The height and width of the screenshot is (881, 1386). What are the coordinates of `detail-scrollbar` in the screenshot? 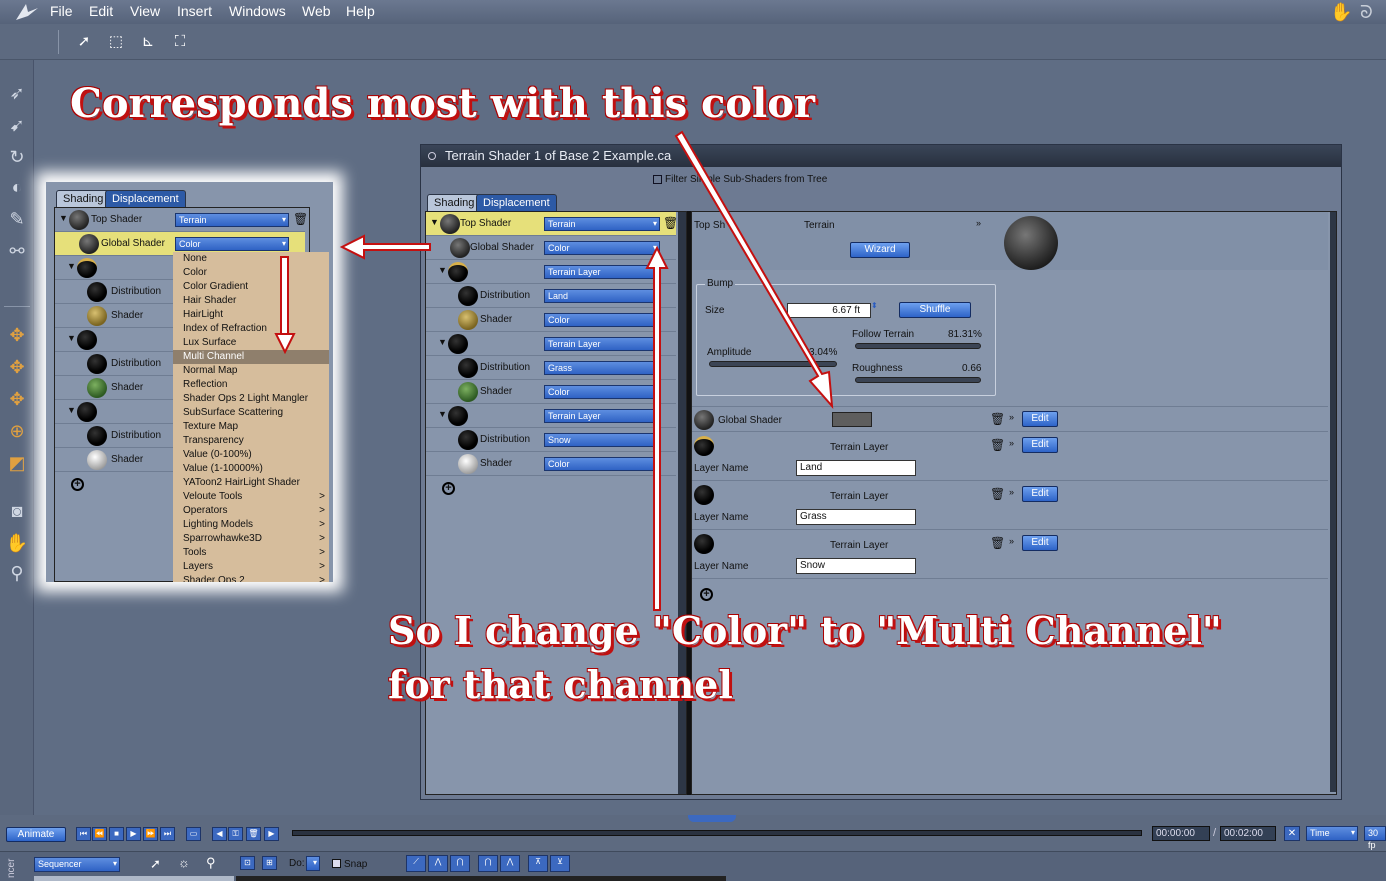 It's located at (1333, 502).